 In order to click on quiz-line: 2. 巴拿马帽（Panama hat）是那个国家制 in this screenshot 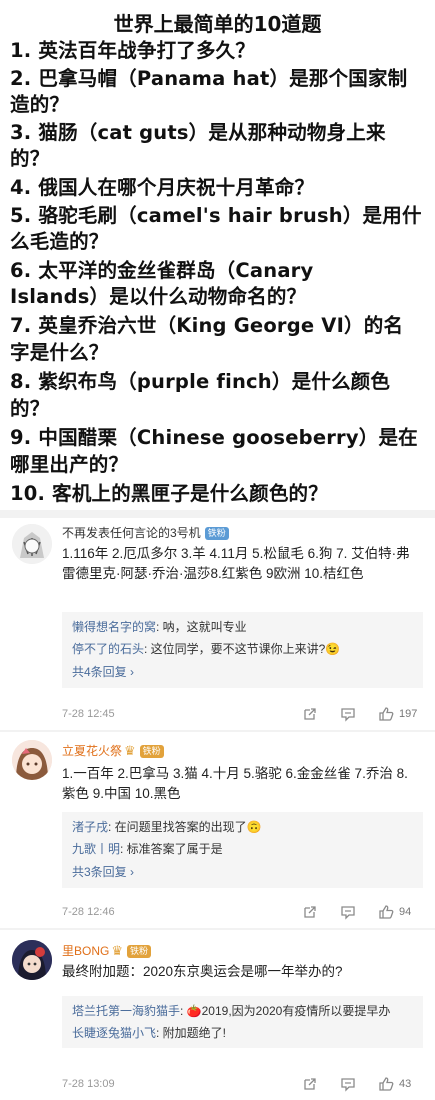, I will do `click(209, 78)`.